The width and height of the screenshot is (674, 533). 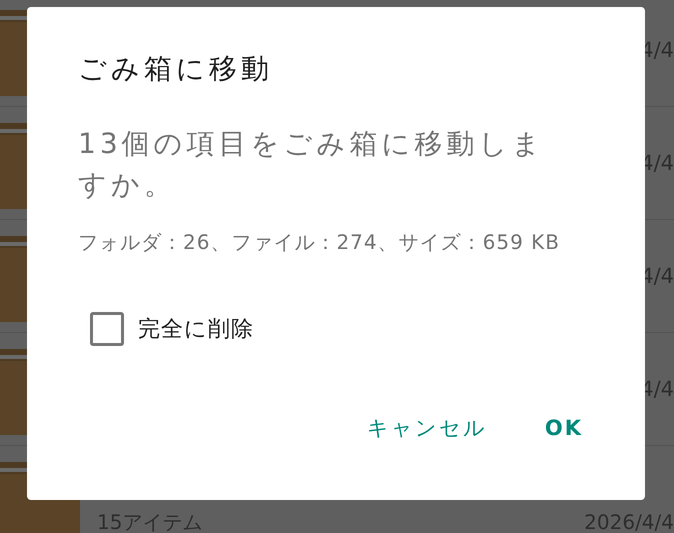 I want to click on dialog-title: ごみ箱に移動, so click(x=176, y=69).